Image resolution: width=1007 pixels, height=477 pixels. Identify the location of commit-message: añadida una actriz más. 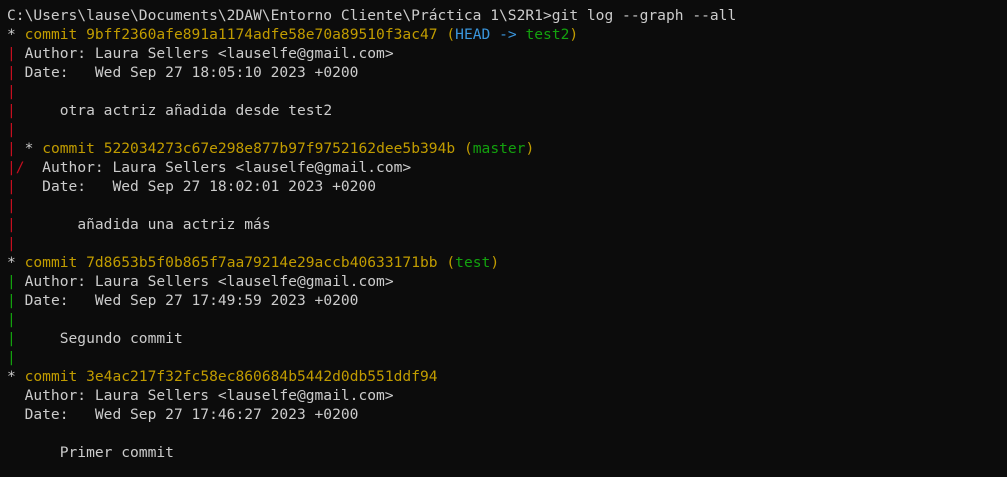
(174, 224).